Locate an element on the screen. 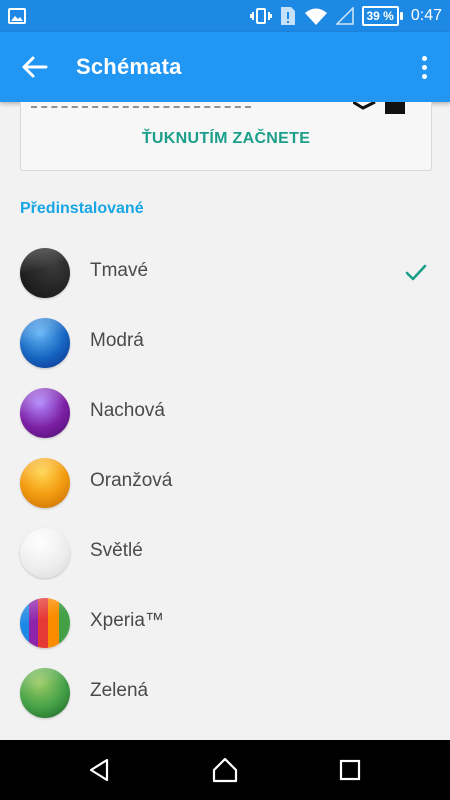  theme-label: Oranžová is located at coordinates (131, 480).